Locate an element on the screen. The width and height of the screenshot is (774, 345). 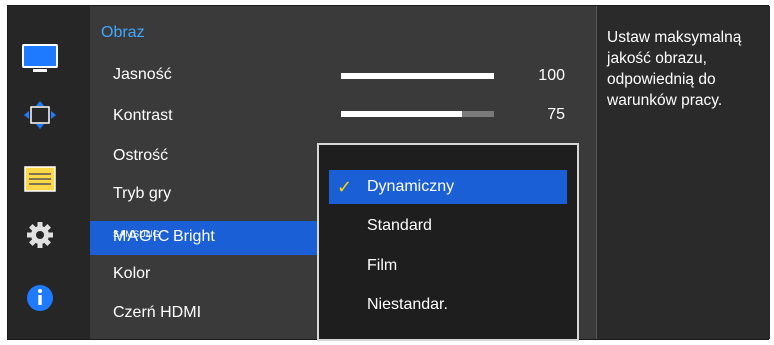
sidebar is located at coordinates (49, 172).